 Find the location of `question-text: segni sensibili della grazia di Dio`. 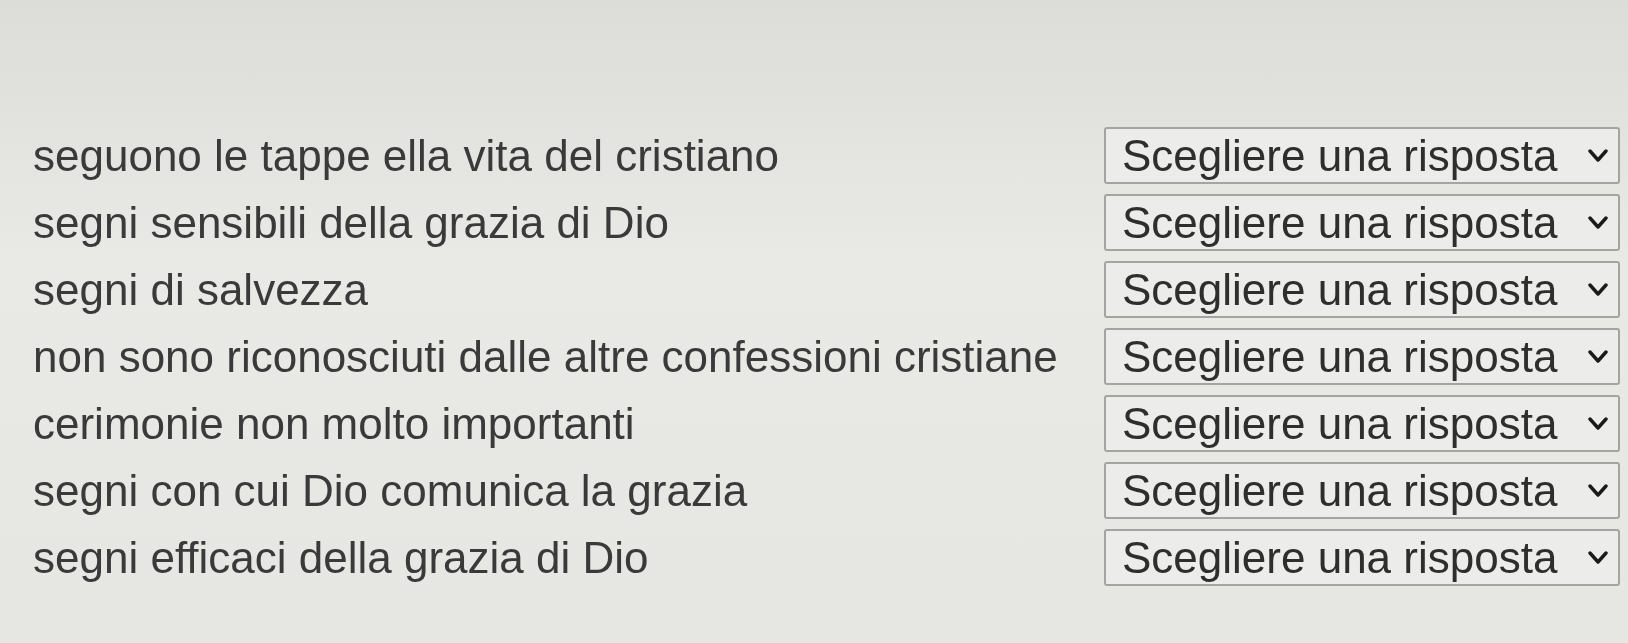

question-text: segni sensibili della grazia di Dio is located at coordinates (351, 222).